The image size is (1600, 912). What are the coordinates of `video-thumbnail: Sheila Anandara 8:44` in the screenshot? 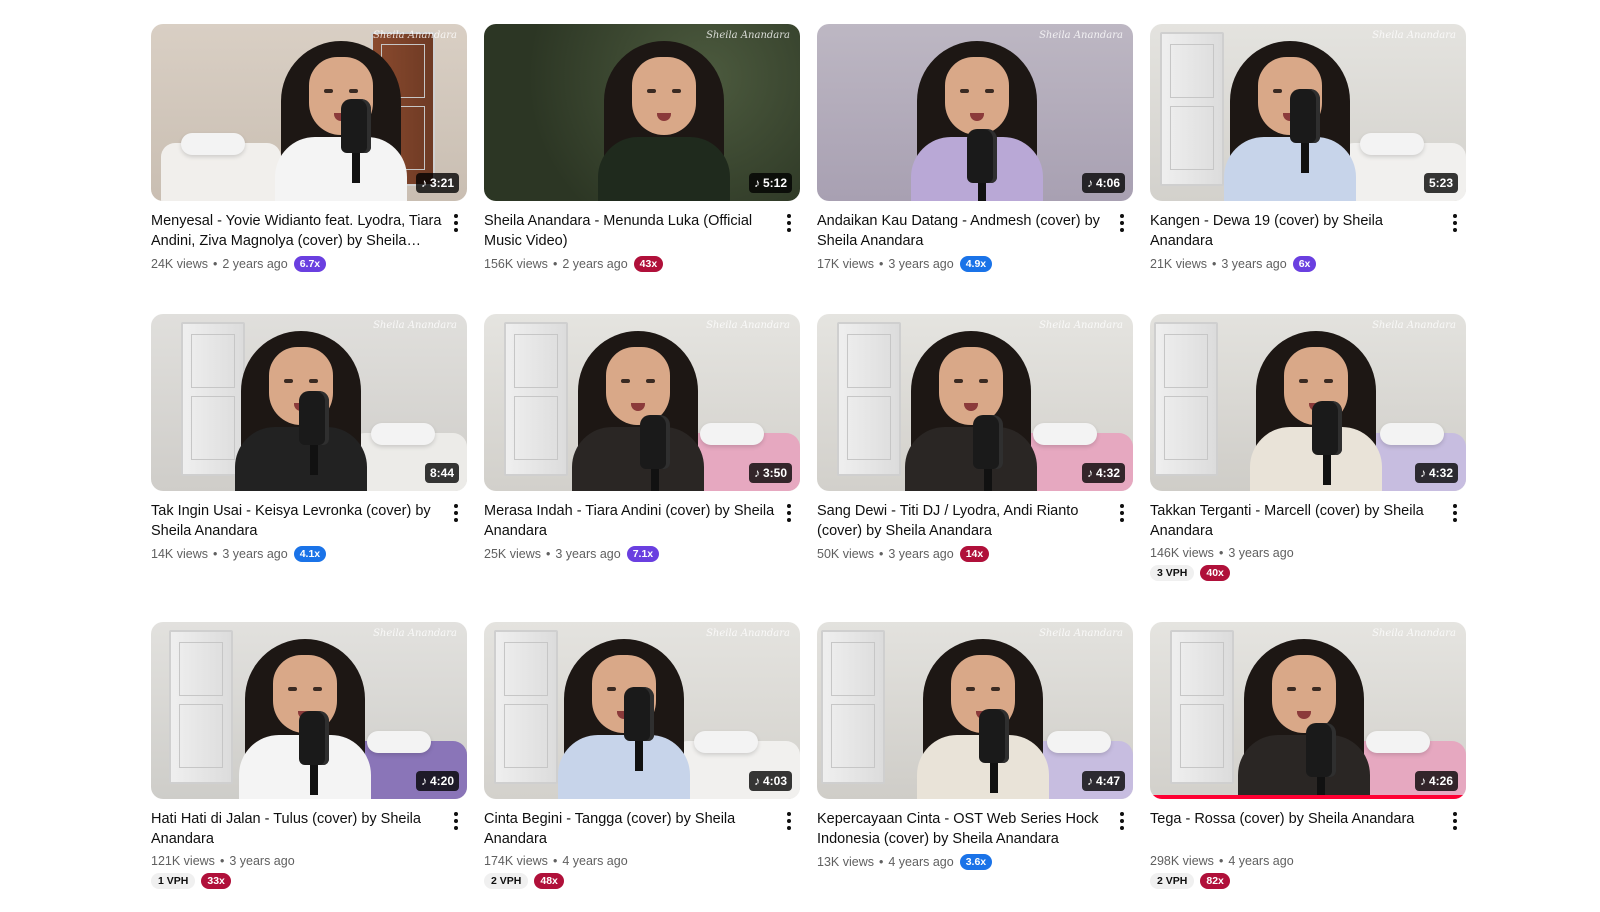 It's located at (309, 402).